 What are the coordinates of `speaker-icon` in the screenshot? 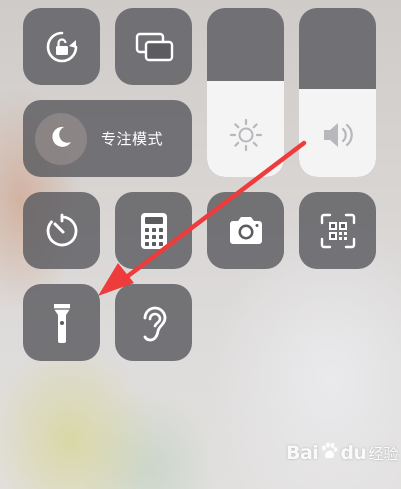 It's located at (338, 137).